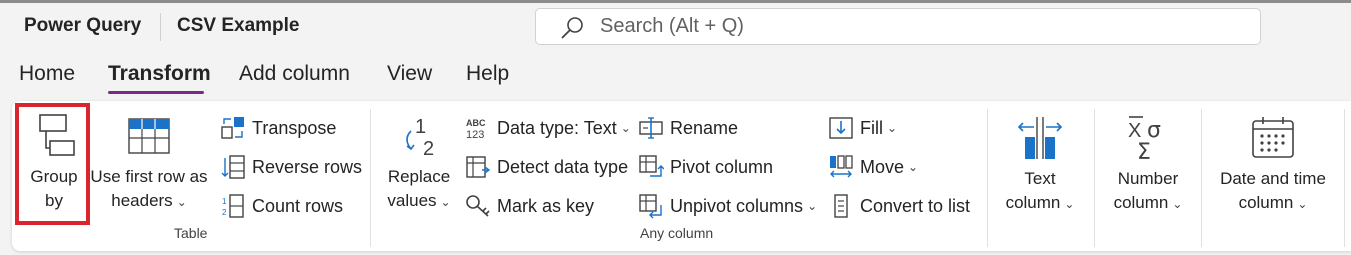 This screenshot has width=1351, height=255. What do you see at coordinates (149, 163) in the screenshot?
I see `use-first-row-headers-button: Use first row as headers ⌄` at bounding box center [149, 163].